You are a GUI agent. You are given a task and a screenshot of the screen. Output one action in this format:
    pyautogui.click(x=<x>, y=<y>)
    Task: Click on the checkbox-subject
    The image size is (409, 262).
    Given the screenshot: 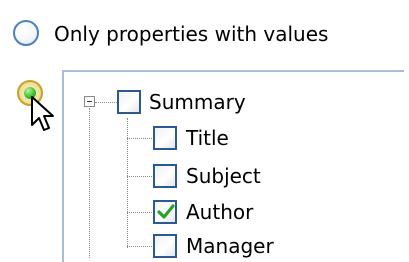 What is the action you would take?
    pyautogui.click(x=165, y=176)
    